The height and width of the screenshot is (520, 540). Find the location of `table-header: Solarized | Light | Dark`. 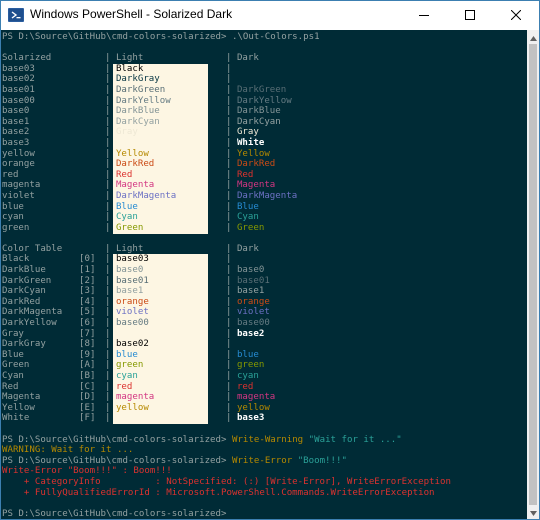

table-header: Solarized | Light | Dark is located at coordinates (264, 58).